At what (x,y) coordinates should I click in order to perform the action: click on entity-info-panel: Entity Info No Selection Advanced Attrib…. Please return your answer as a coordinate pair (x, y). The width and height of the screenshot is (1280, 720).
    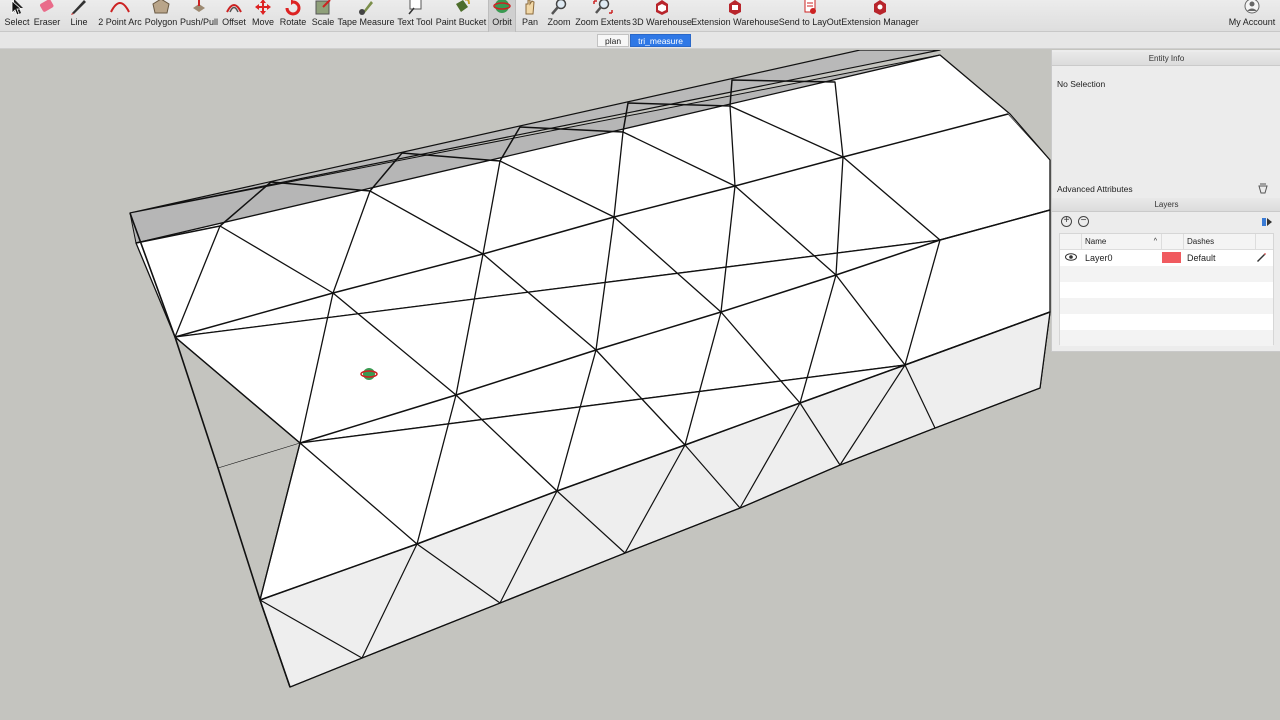
    Looking at the image, I should click on (1166, 125).